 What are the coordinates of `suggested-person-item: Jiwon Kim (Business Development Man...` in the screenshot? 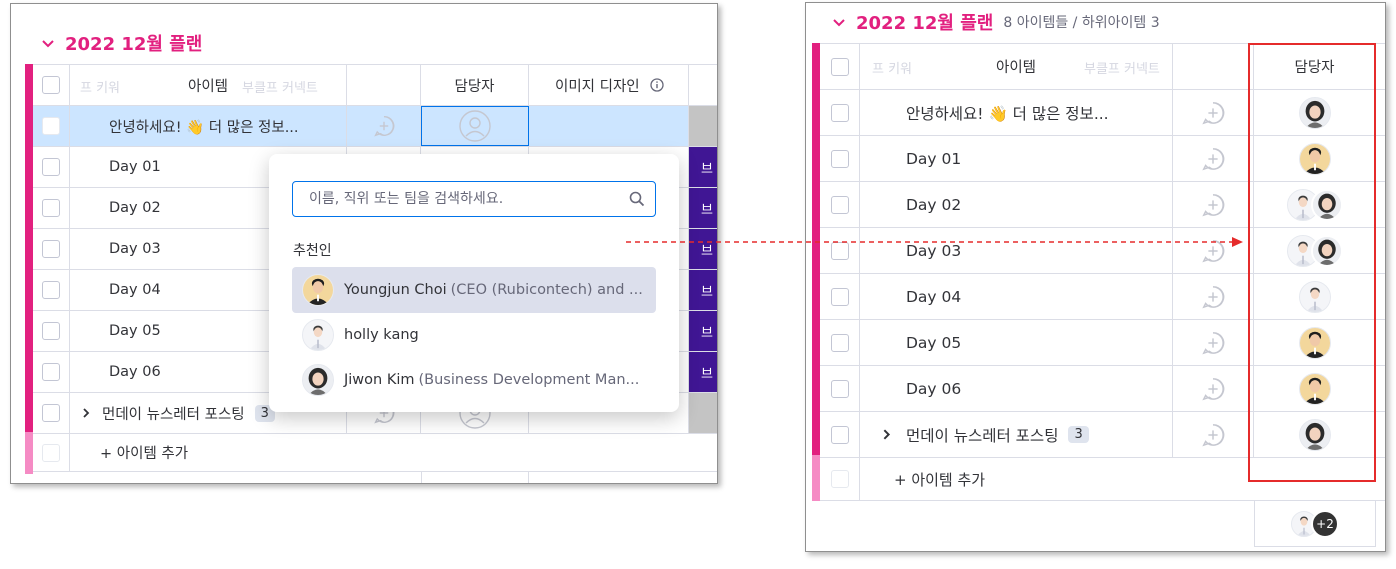 It's located at (474, 380).